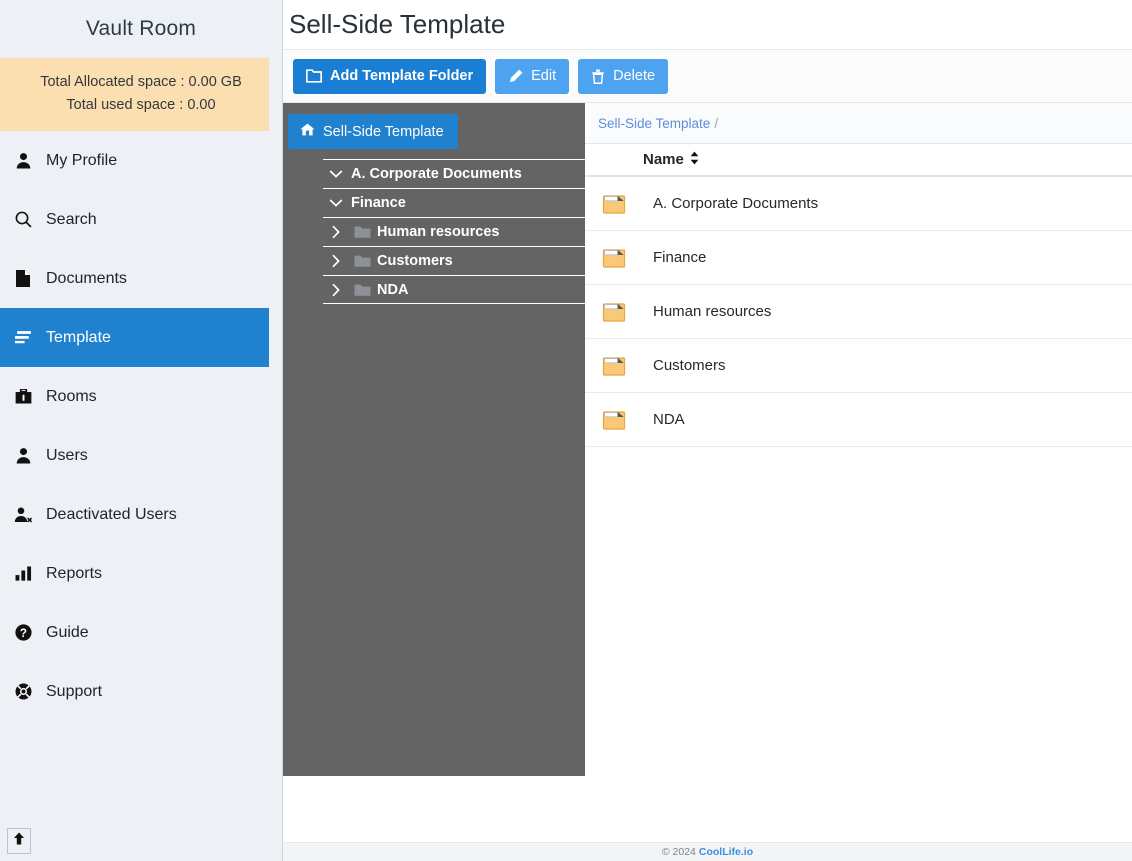 Image resolution: width=1132 pixels, height=861 pixels. What do you see at coordinates (141, 82) in the screenshot?
I see `total-allocated-space: Total Allocated space : 0.00 GB` at bounding box center [141, 82].